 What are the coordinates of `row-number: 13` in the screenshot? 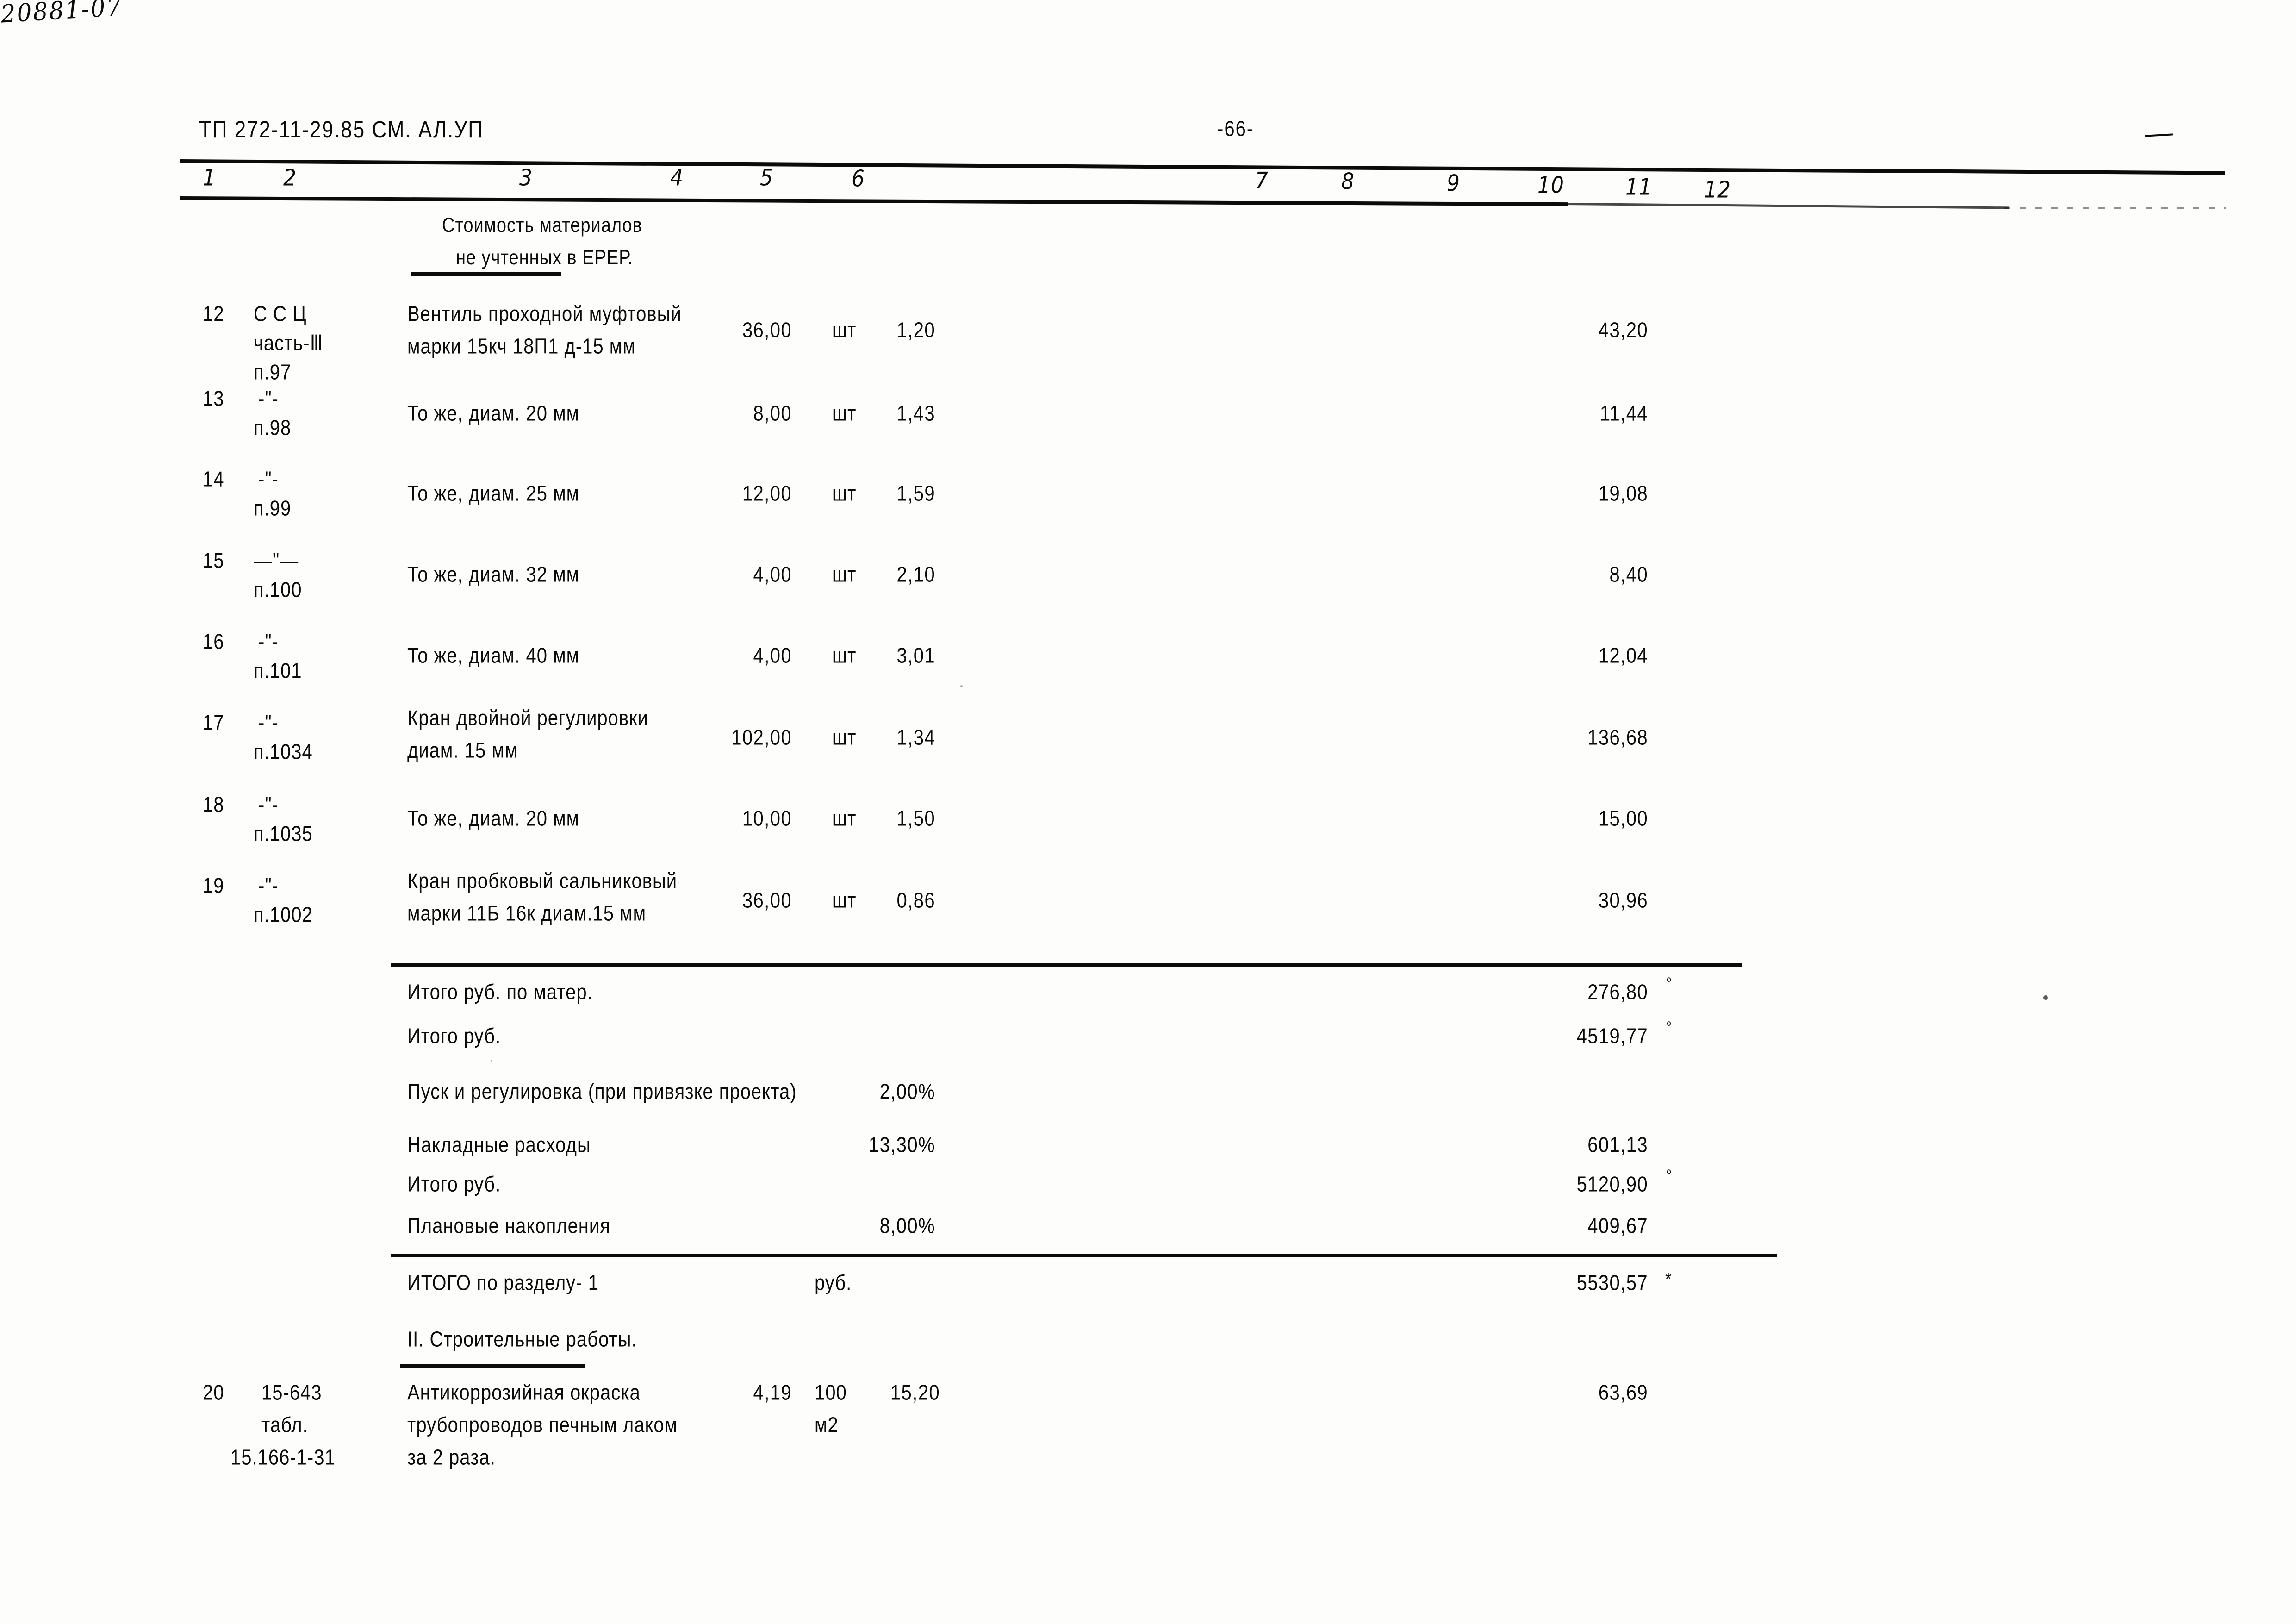 It's located at (213, 399).